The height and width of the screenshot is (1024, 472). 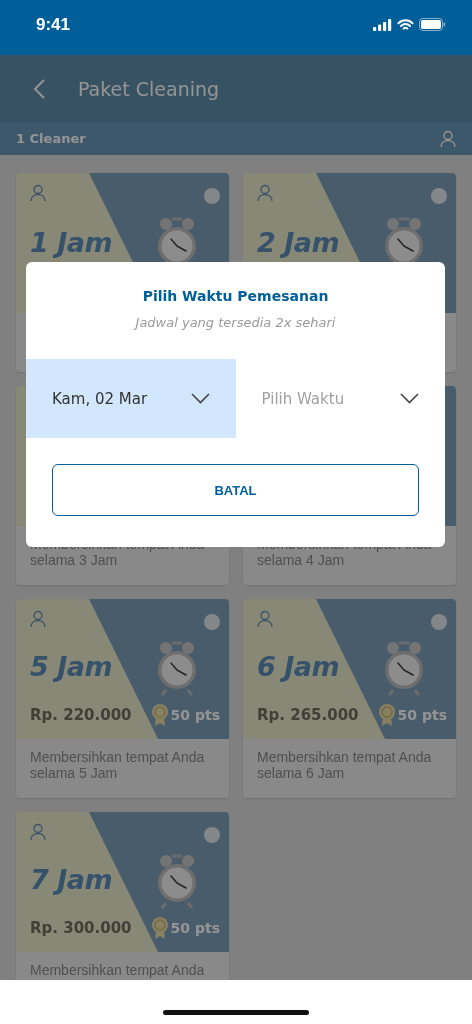 What do you see at coordinates (235, 296) in the screenshot?
I see `dialog-title: Pilih Waktu Pemesanan` at bounding box center [235, 296].